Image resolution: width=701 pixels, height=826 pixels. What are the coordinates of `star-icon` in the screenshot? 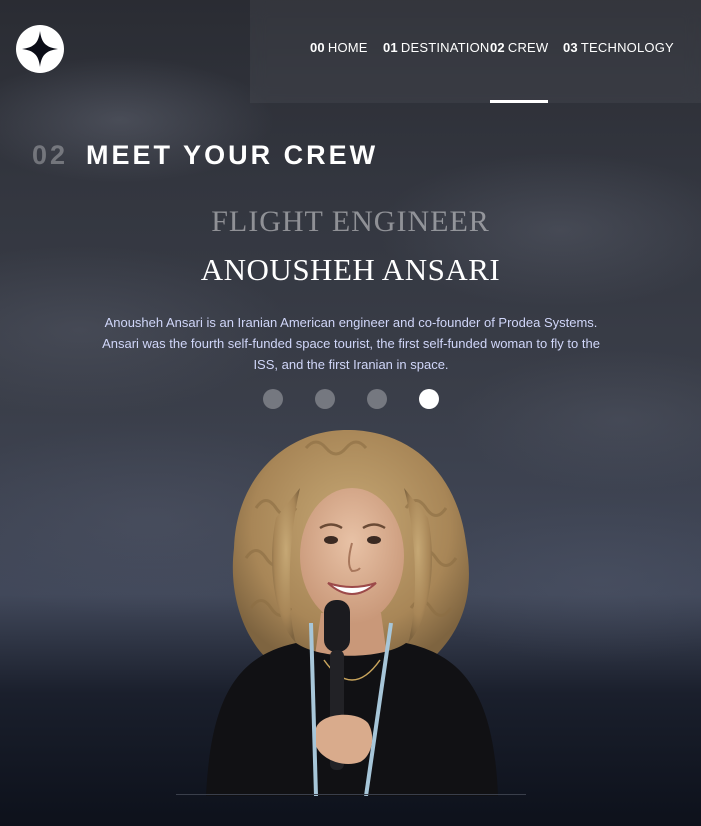 It's located at (40, 49).